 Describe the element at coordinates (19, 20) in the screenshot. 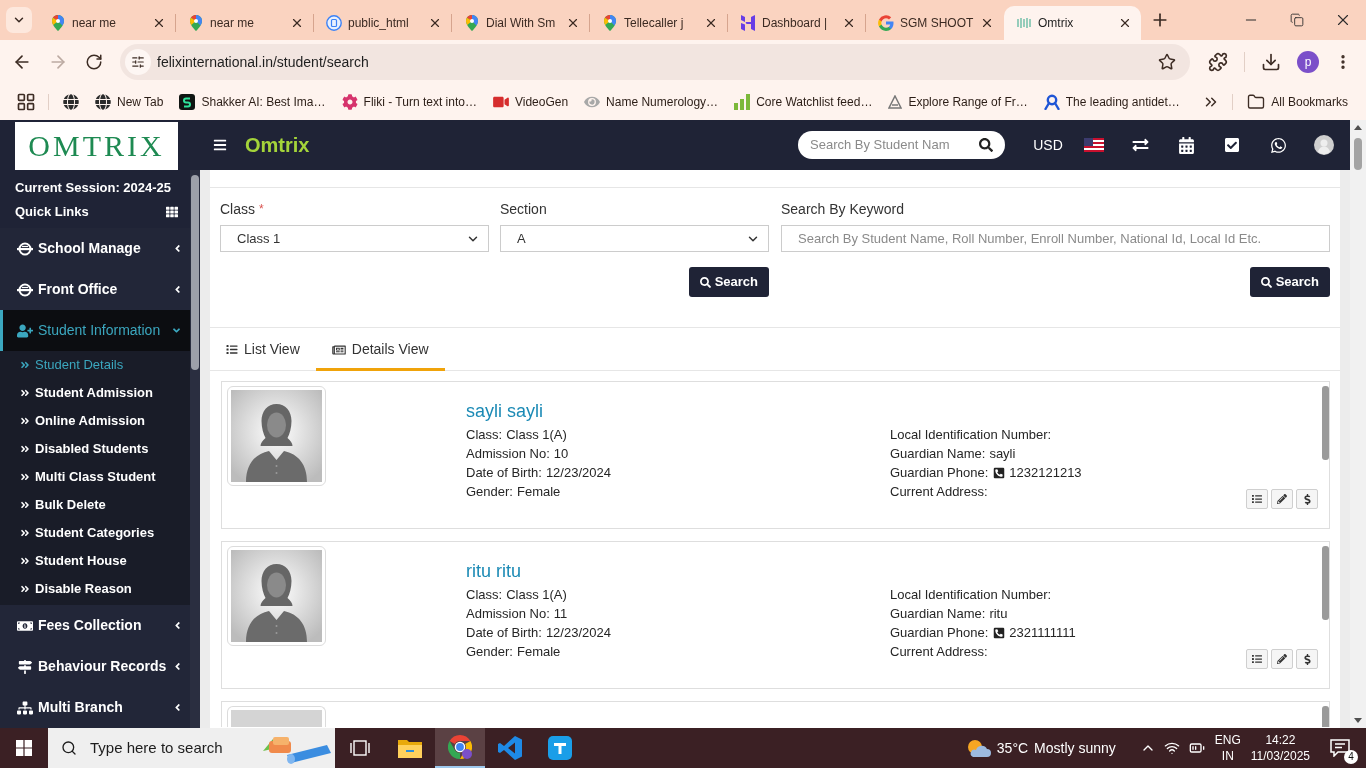

I see `tab-list-button` at that location.